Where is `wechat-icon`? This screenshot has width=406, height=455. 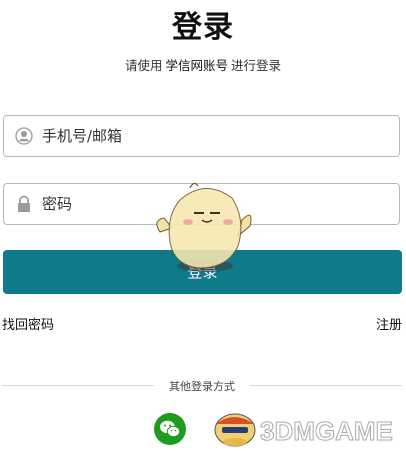 wechat-icon is located at coordinates (170, 429).